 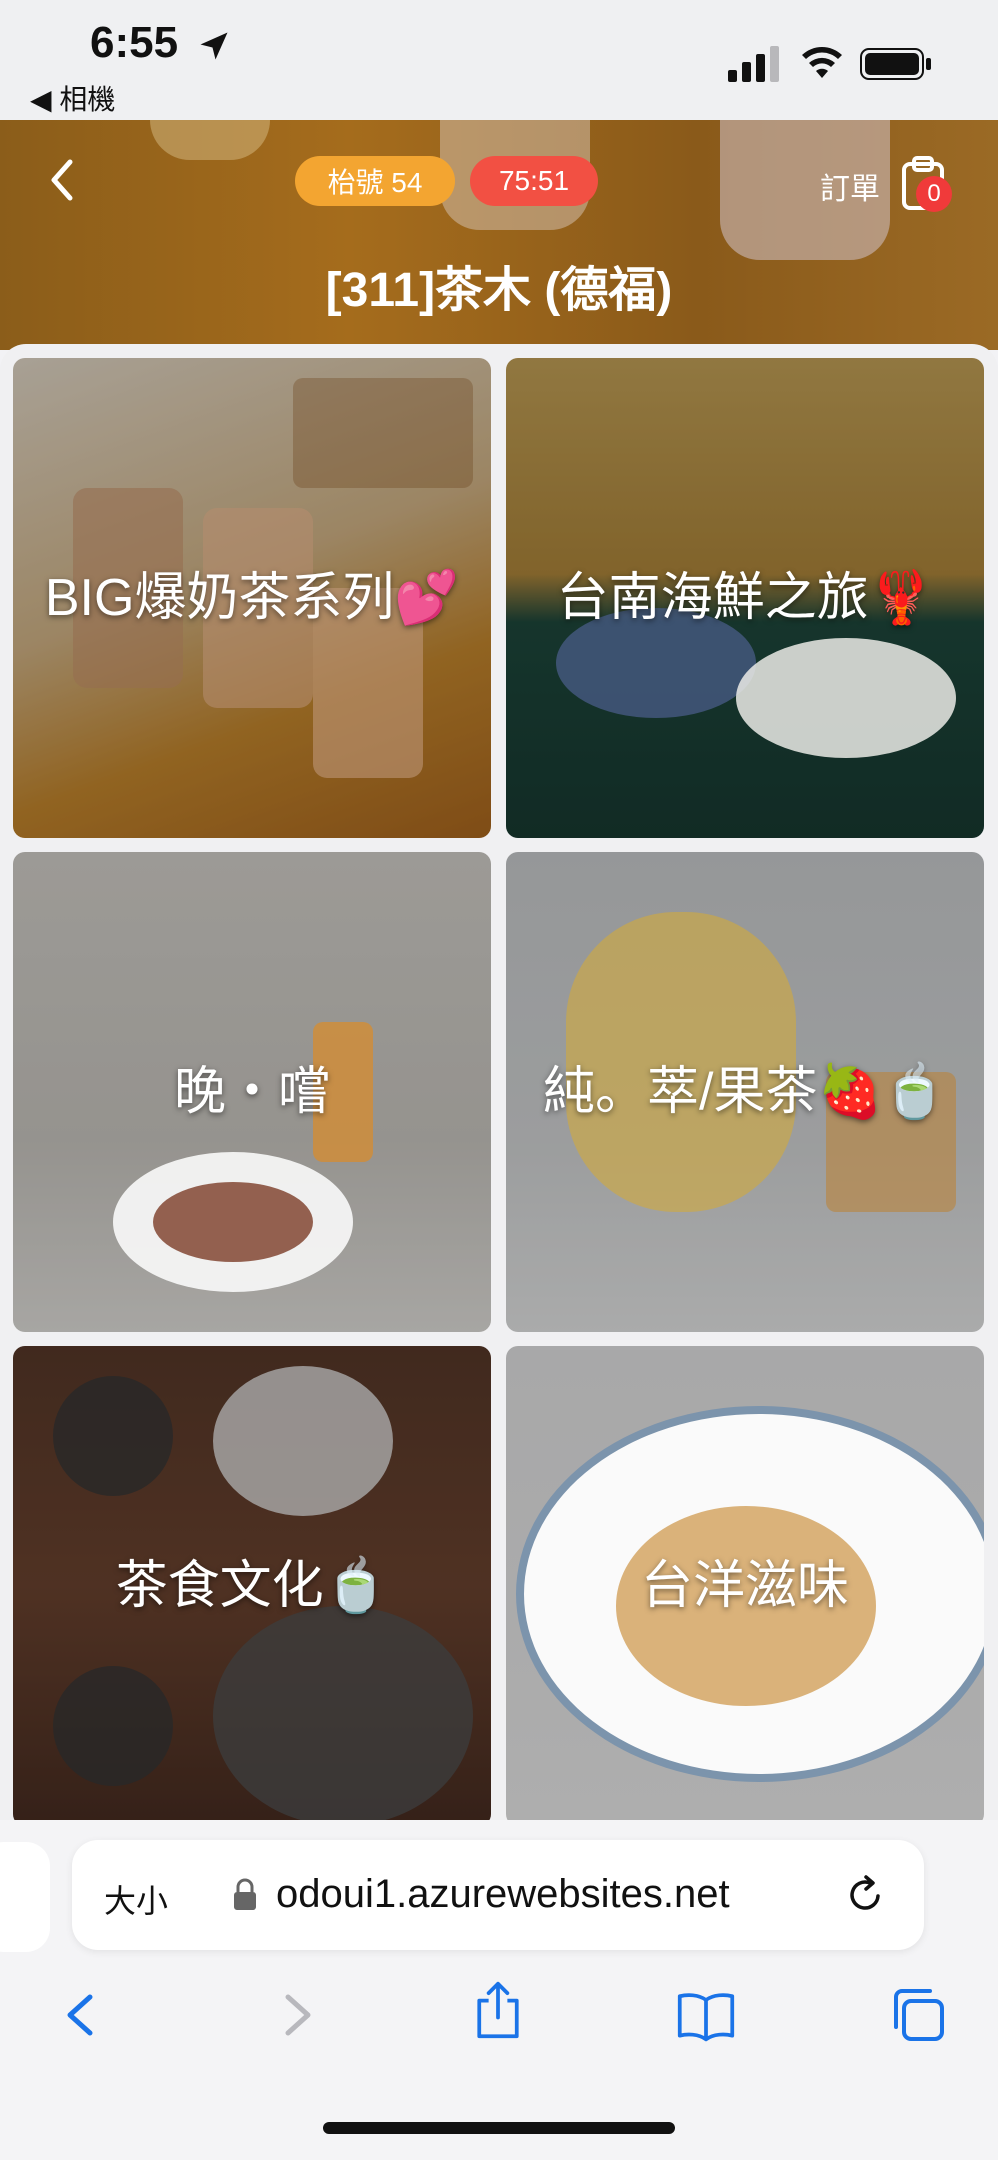 I want to click on category-label: 晚・嚐, so click(x=251, y=1092).